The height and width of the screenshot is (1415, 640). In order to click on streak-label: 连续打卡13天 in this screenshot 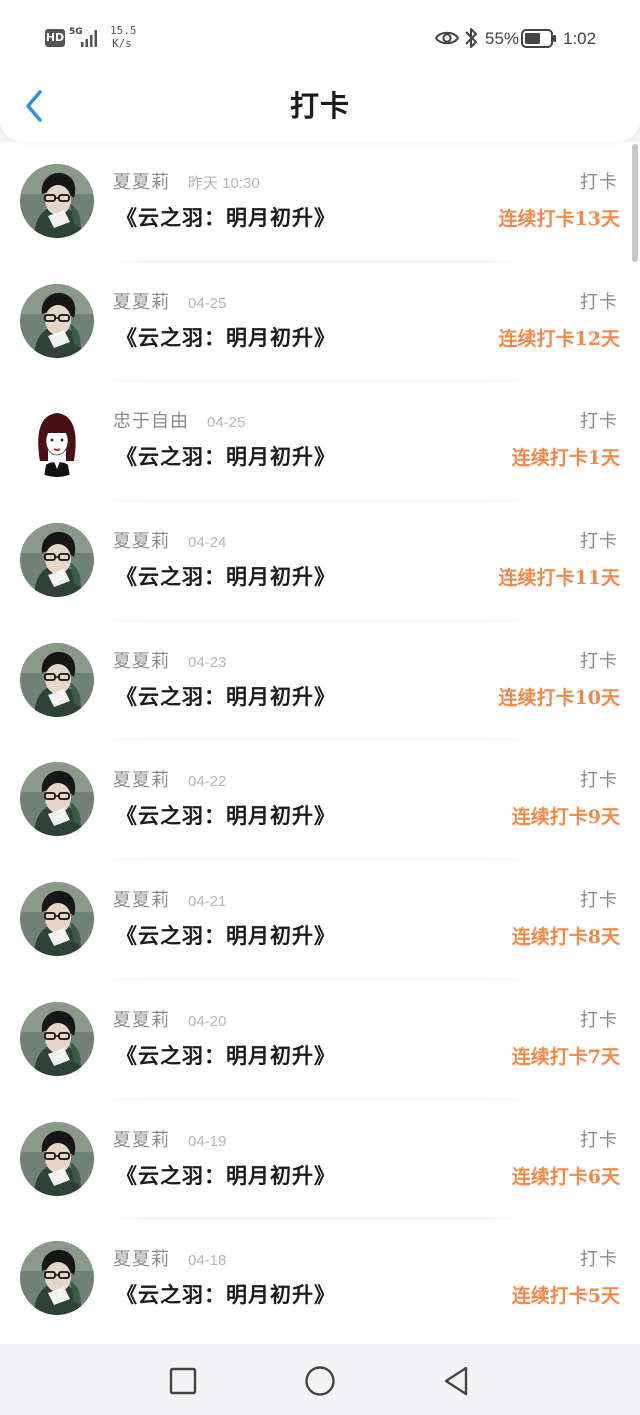, I will do `click(559, 219)`.